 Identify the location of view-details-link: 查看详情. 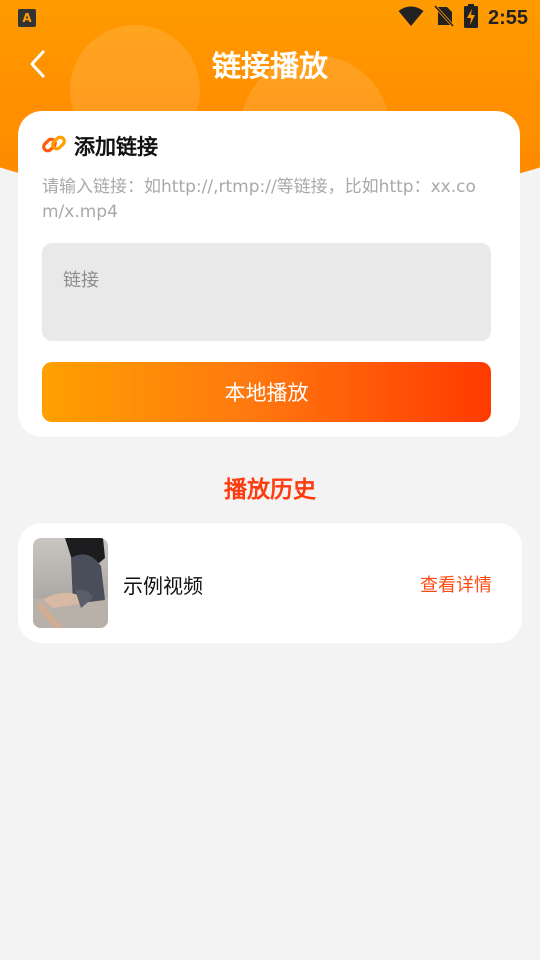
(456, 584).